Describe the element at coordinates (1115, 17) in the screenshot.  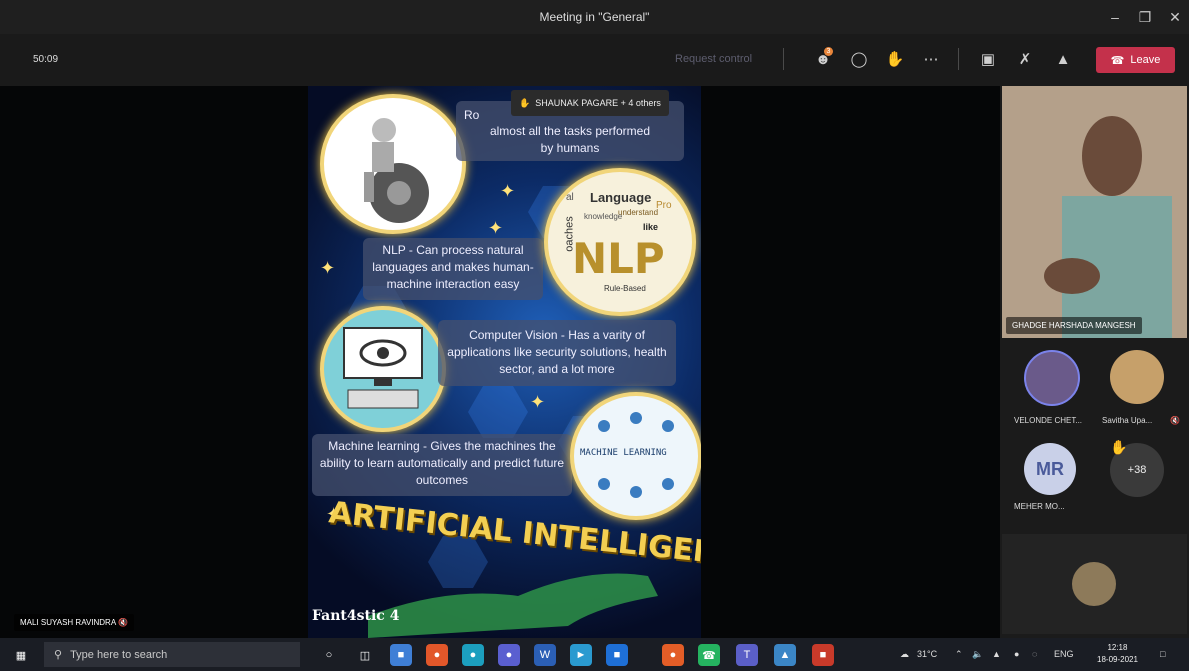
I see `minimize-button: –` at that location.